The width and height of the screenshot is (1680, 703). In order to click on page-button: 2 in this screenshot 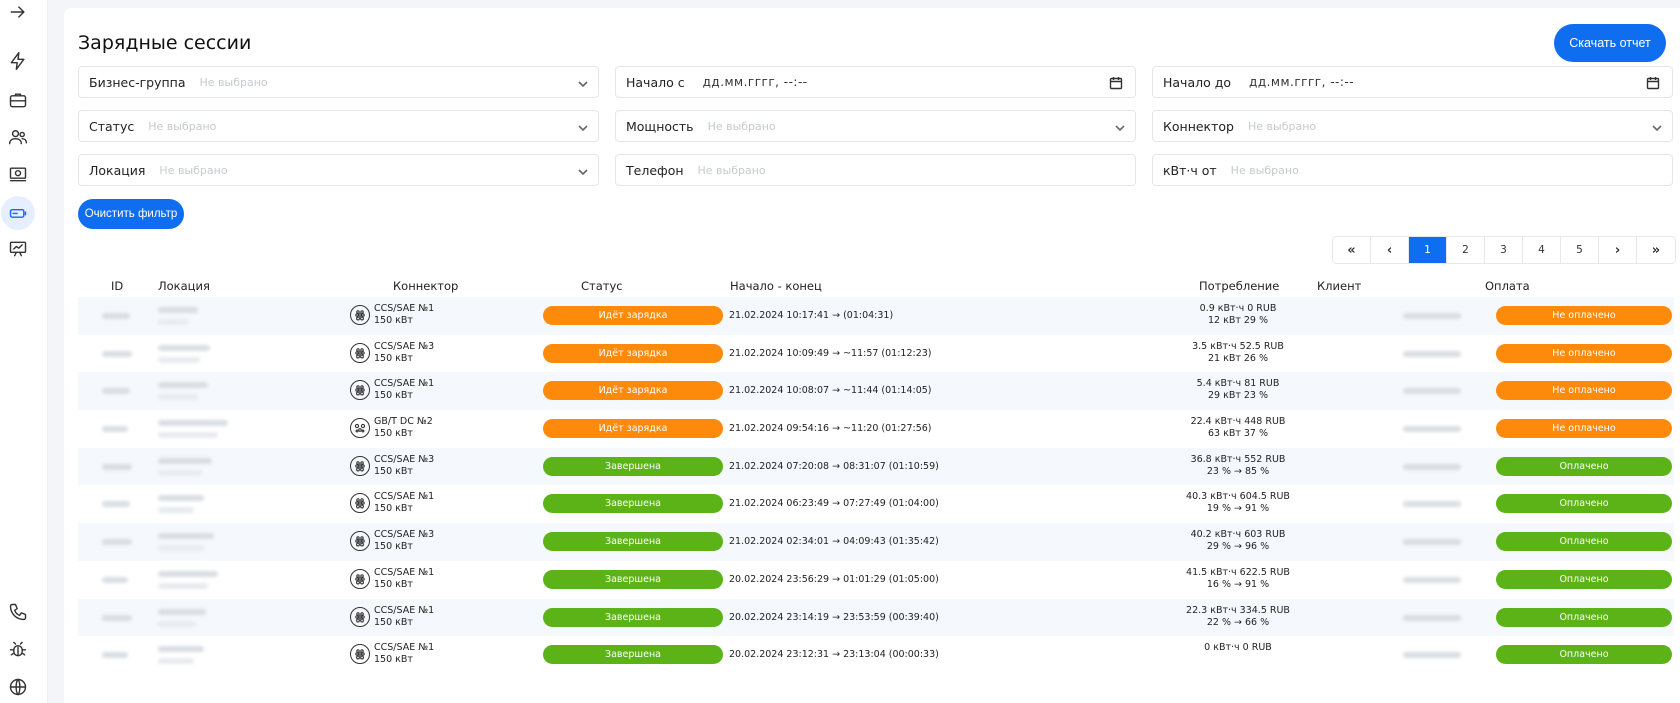, I will do `click(1466, 250)`.